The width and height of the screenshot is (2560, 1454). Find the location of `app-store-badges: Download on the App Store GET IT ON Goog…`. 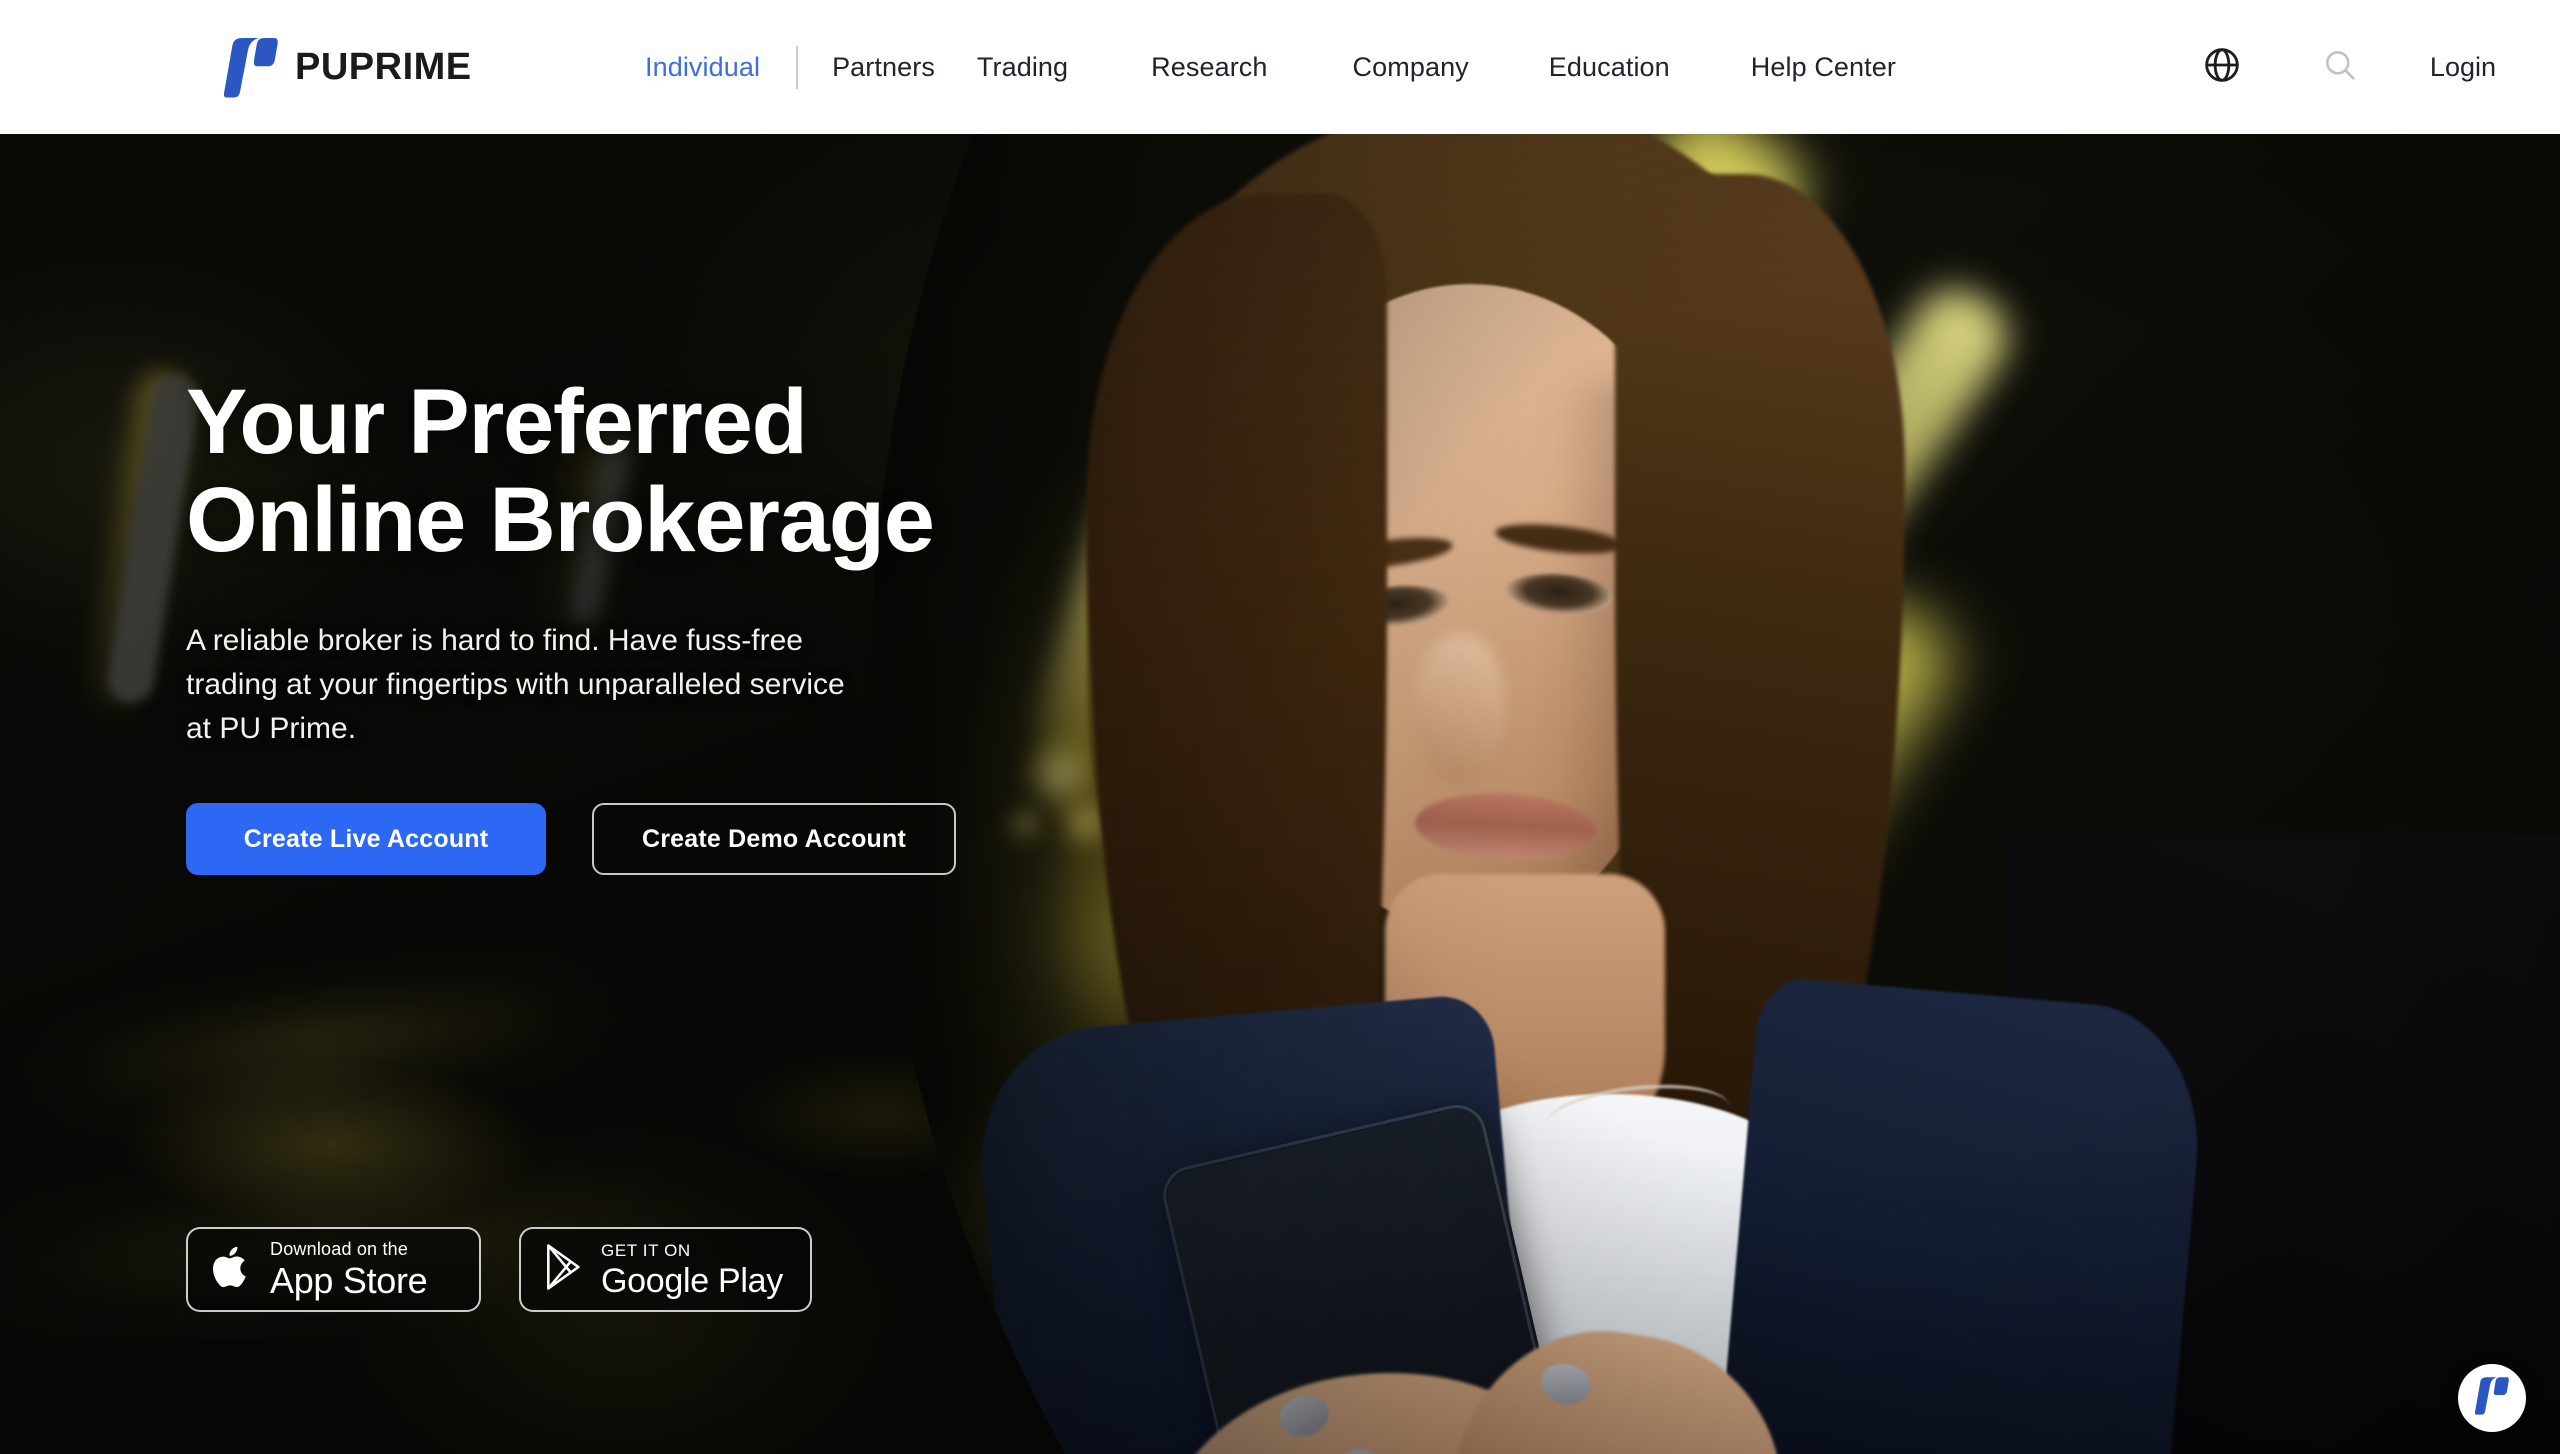

app-store-badges: Download on the App Store GET IT ON Goog… is located at coordinates (499, 1269).